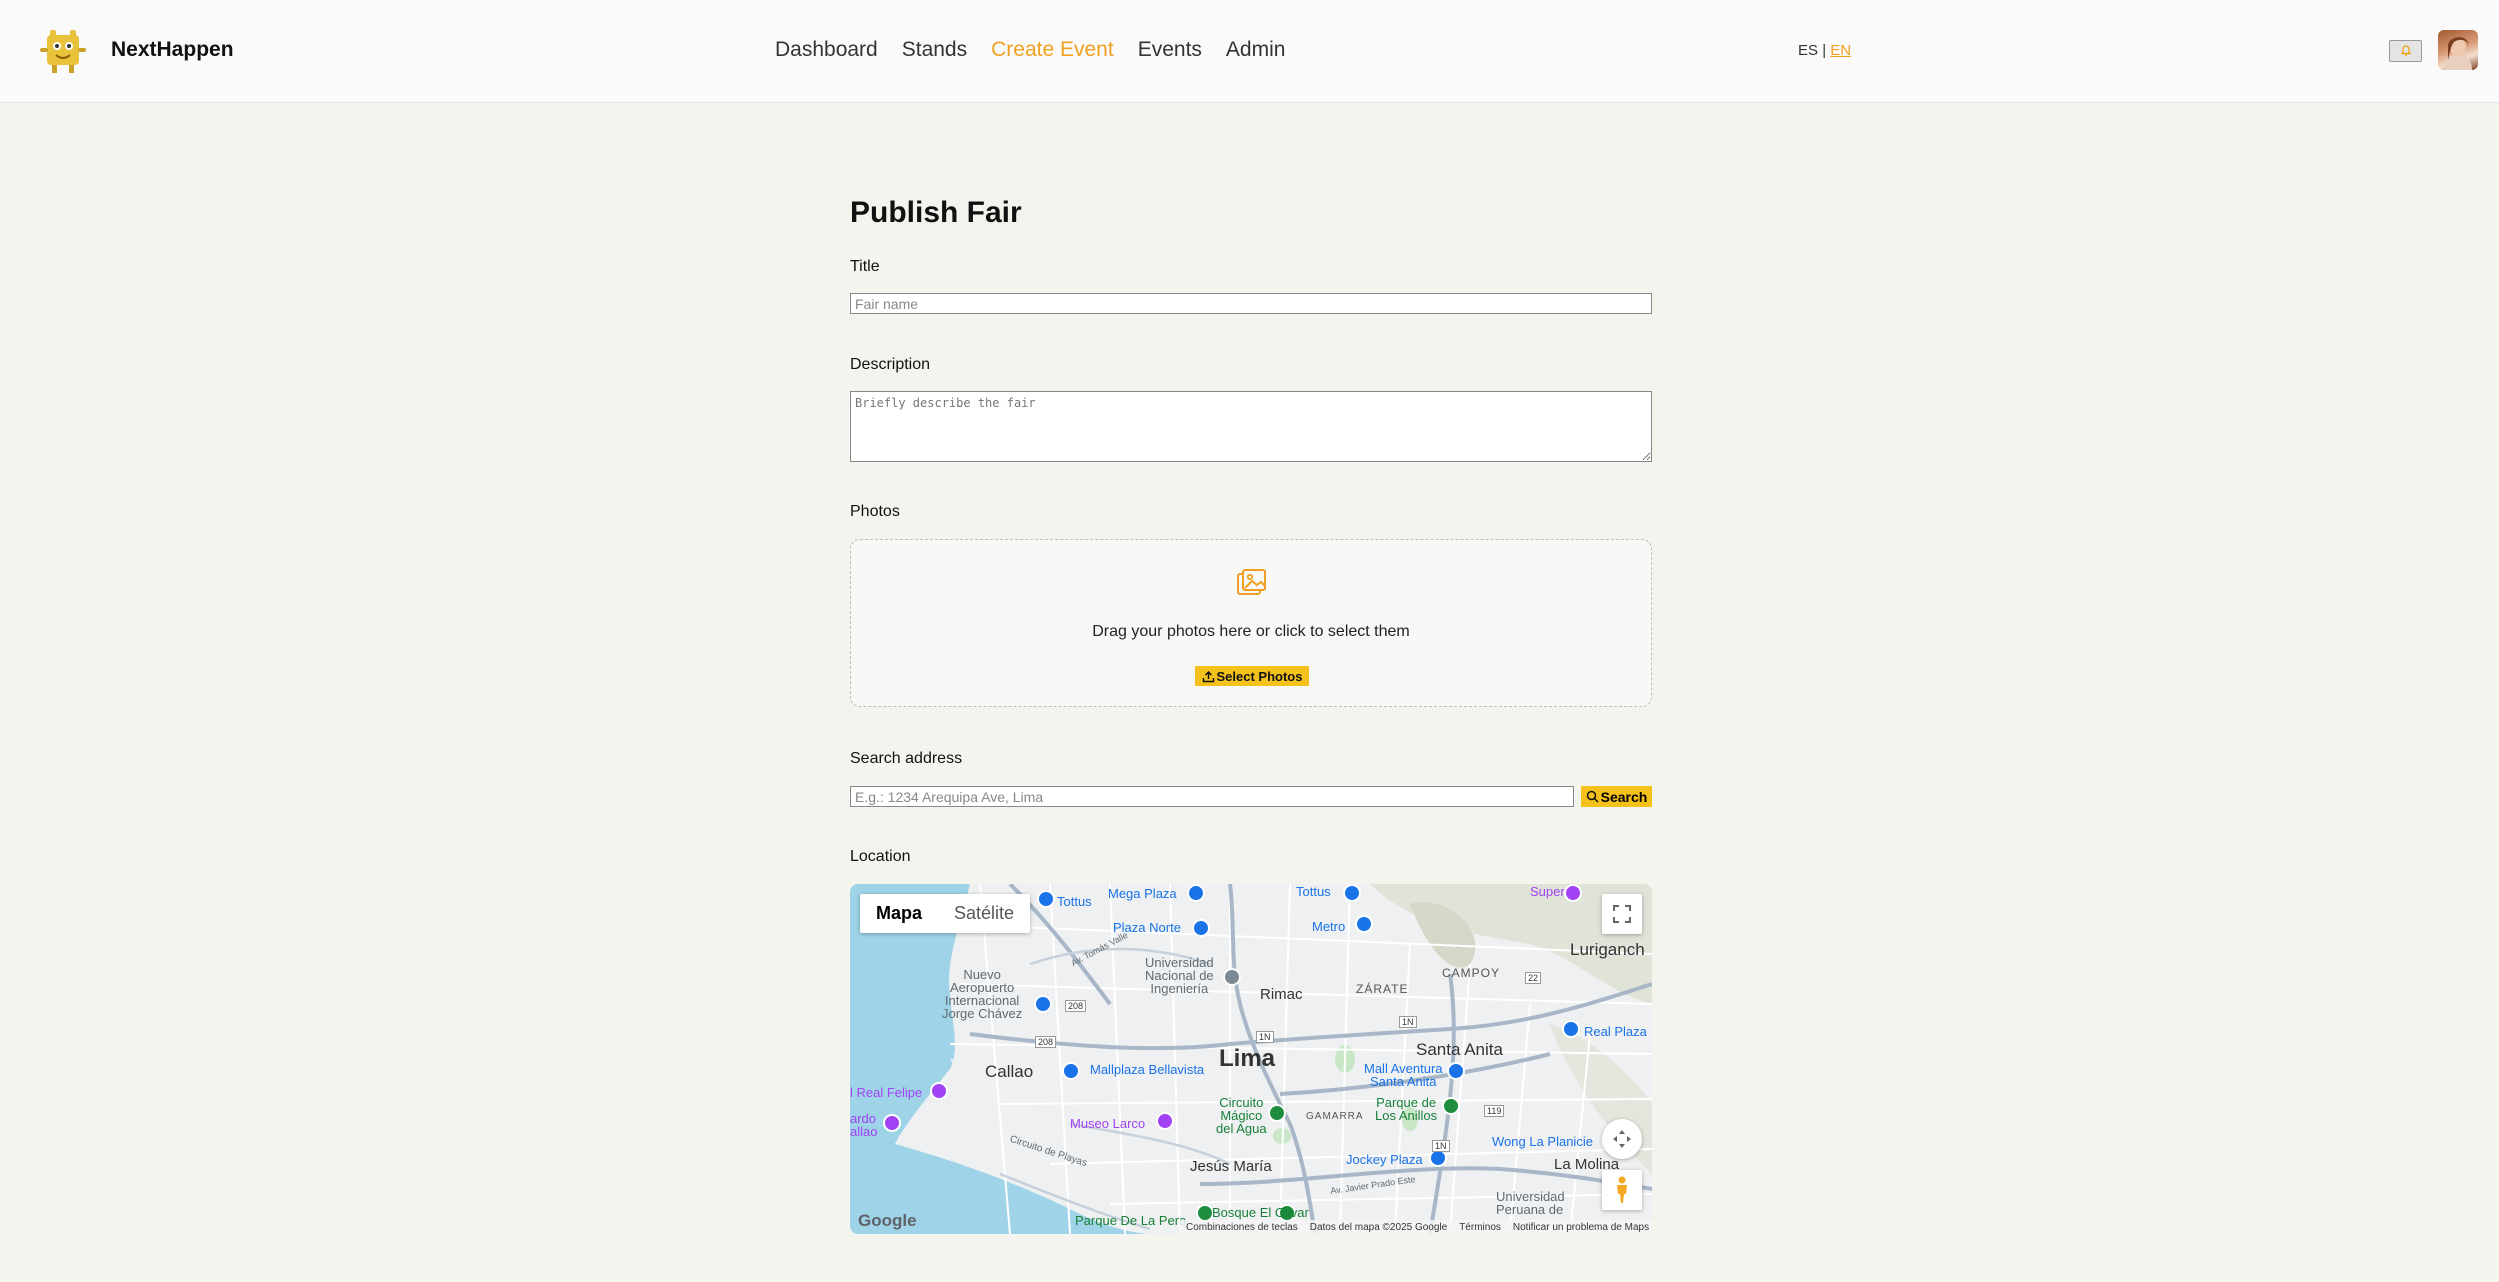 This screenshot has height=1282, width=2499. I want to click on lang-es: ES, so click(1808, 50).